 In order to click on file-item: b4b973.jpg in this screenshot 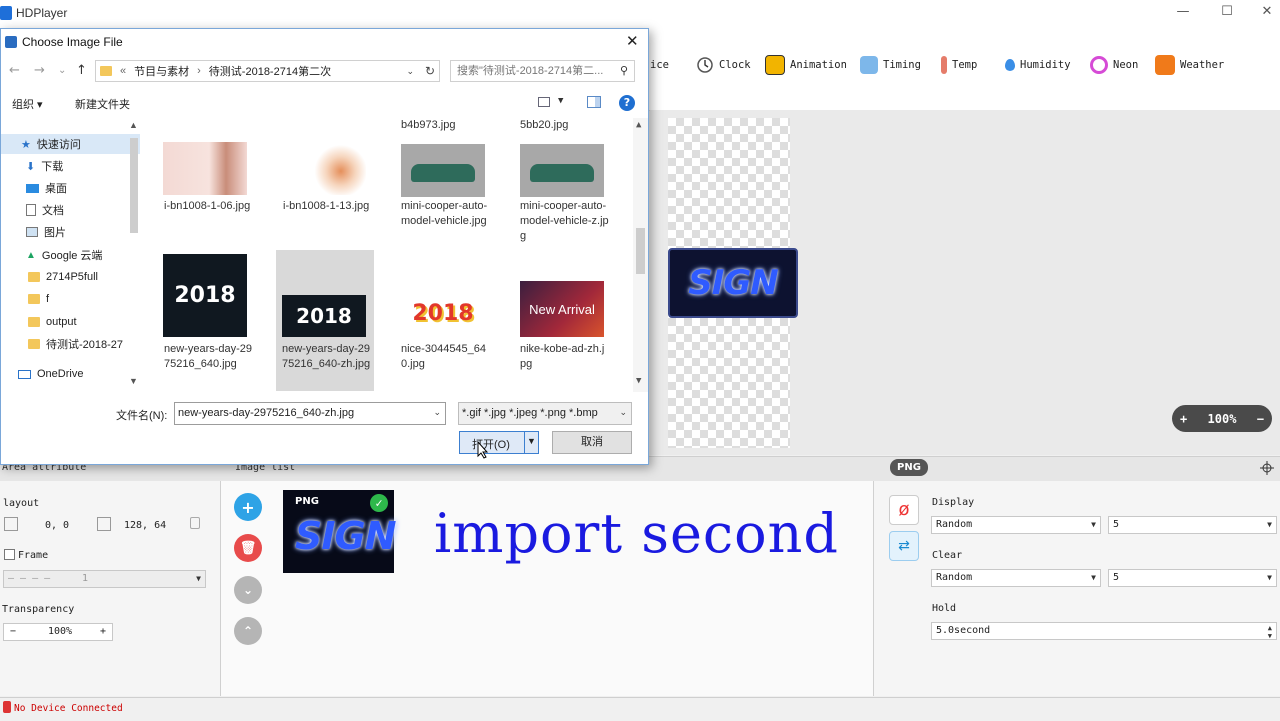, I will do `click(451, 125)`.